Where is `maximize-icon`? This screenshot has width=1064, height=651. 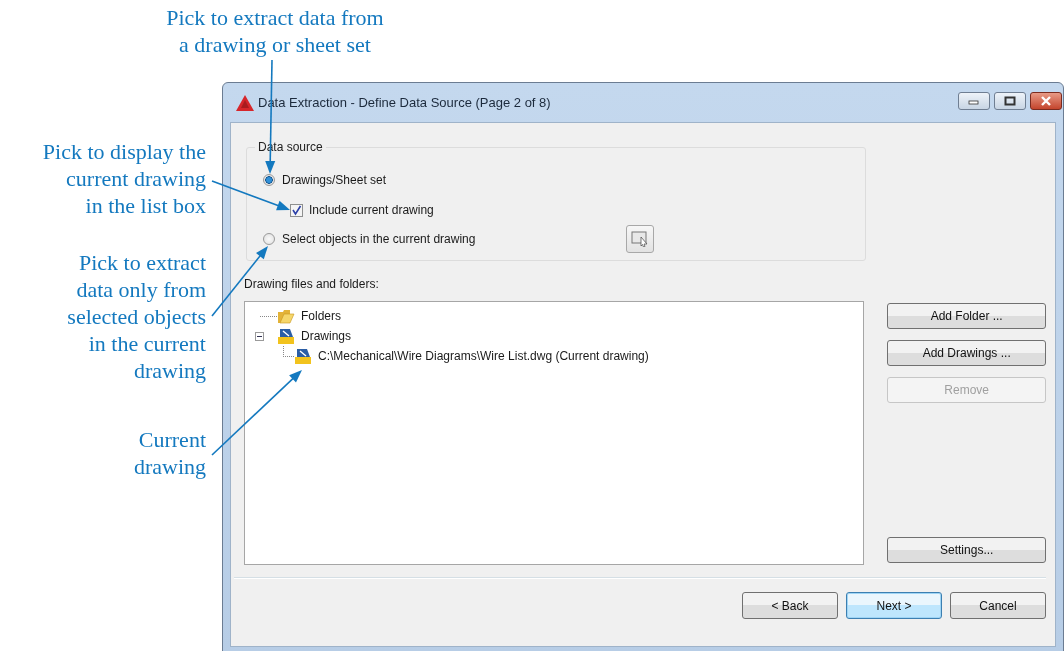
maximize-icon is located at coordinates (1010, 100).